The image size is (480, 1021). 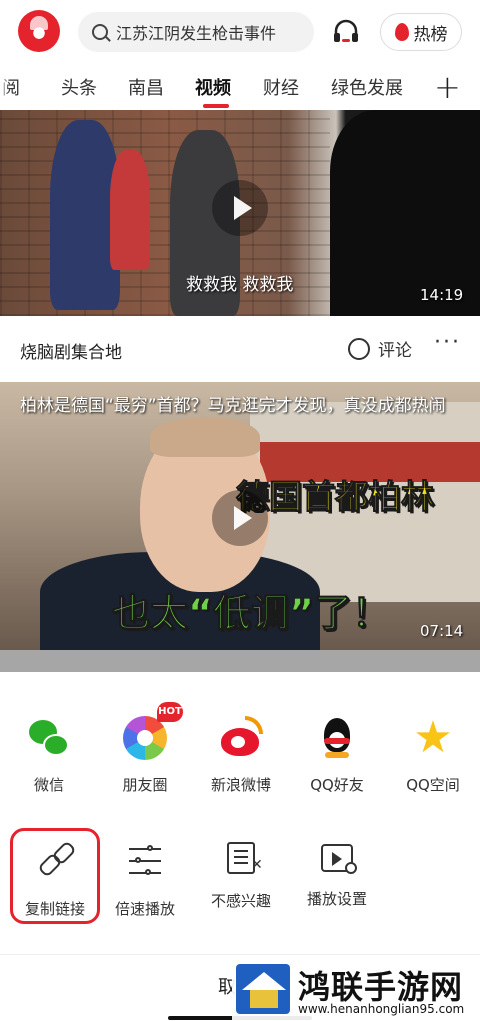 What do you see at coordinates (359, 348) in the screenshot?
I see `comment-icon` at bounding box center [359, 348].